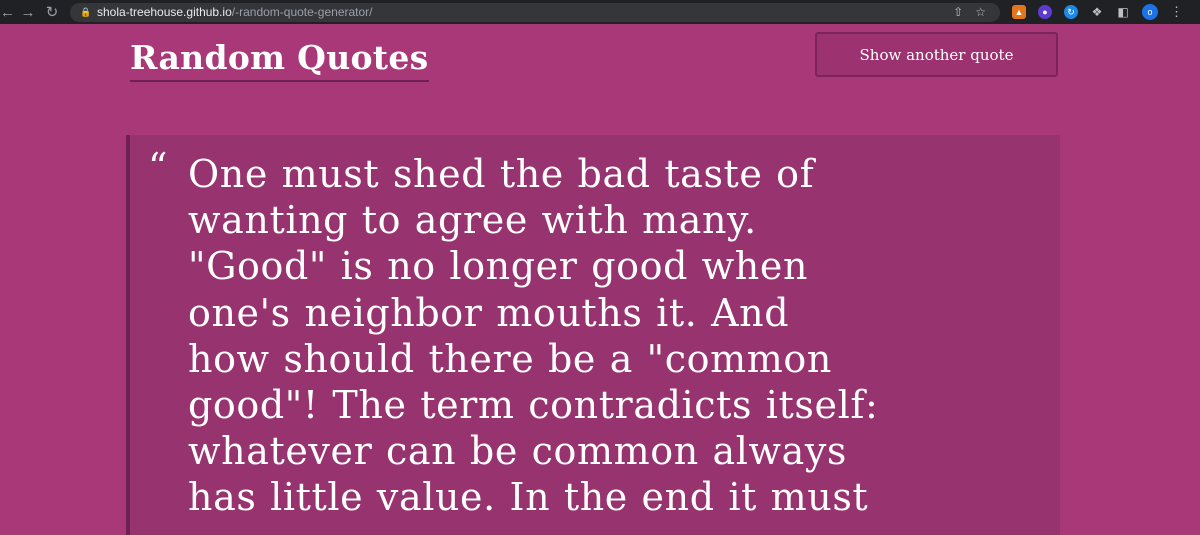  Describe the element at coordinates (302, 12) in the screenshot. I see `url-path: /-random-quote-generator/` at that location.